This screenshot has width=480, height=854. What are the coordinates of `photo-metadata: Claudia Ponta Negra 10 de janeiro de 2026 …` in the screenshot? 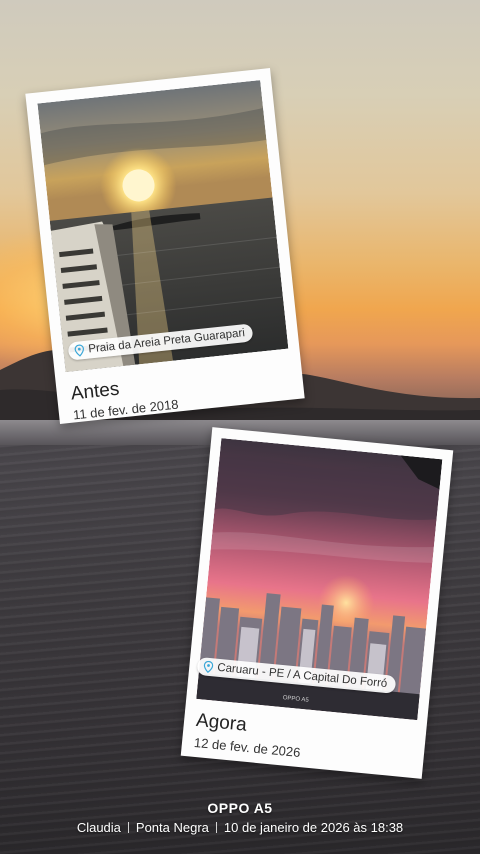 It's located at (240, 827).